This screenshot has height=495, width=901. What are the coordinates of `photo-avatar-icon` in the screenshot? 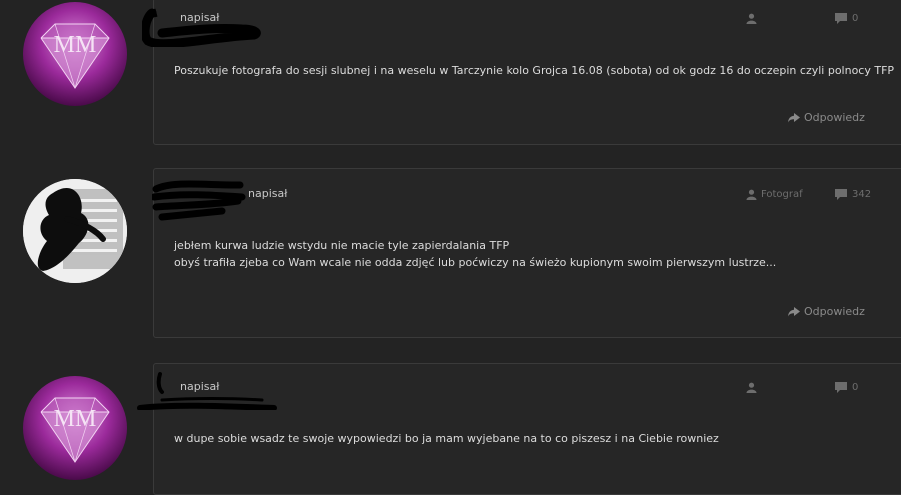 It's located at (75, 231).